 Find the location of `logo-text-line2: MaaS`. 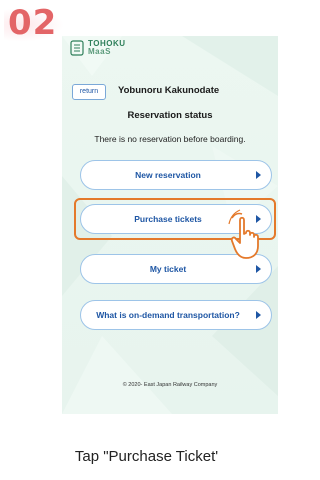

logo-text-line2: MaaS is located at coordinates (99, 51).